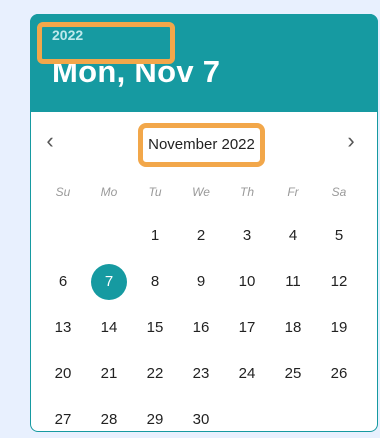 Image resolution: width=380 pixels, height=438 pixels. I want to click on weekday-header: Su Mo Tu We Th Fr Sa, so click(200, 194).